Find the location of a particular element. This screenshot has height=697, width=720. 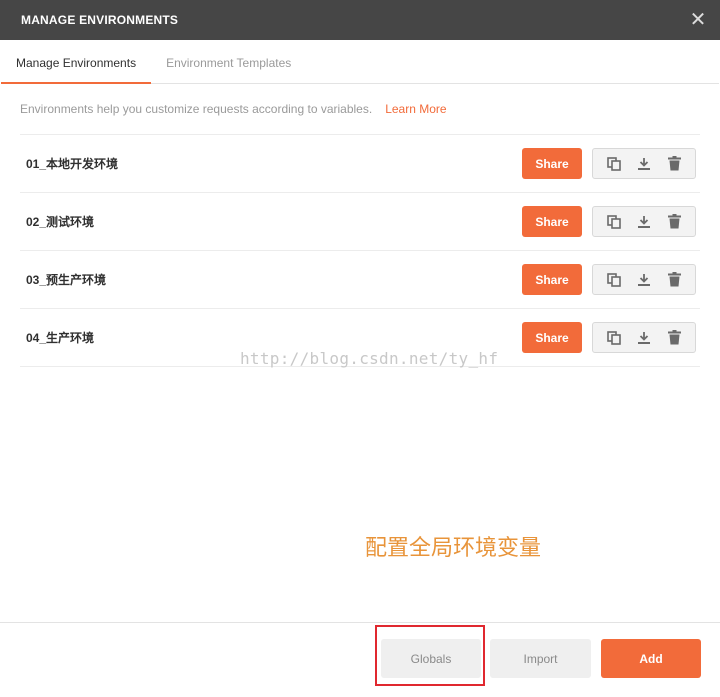

modal-header: MANAGE ENVIRONMENTS ✕ is located at coordinates (360, 20).